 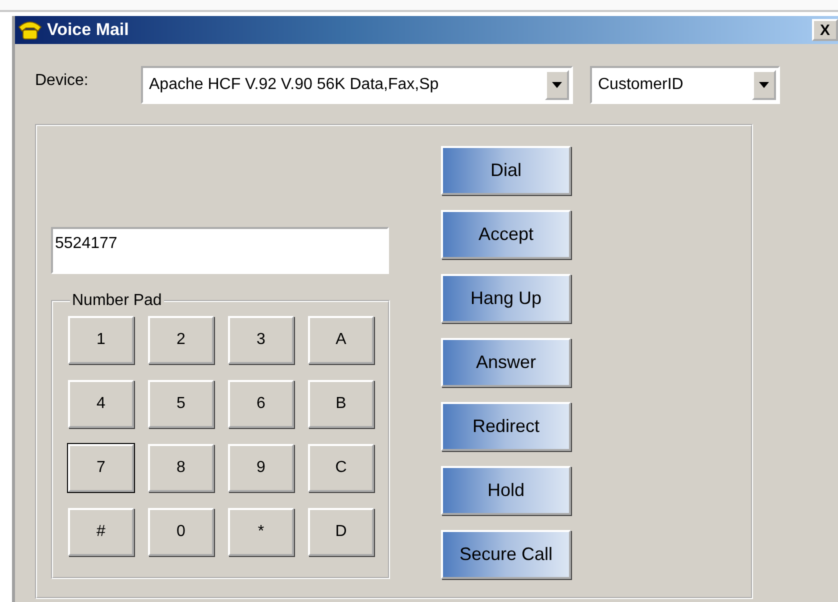 What do you see at coordinates (261, 340) in the screenshot?
I see `keypad-key: 3` at bounding box center [261, 340].